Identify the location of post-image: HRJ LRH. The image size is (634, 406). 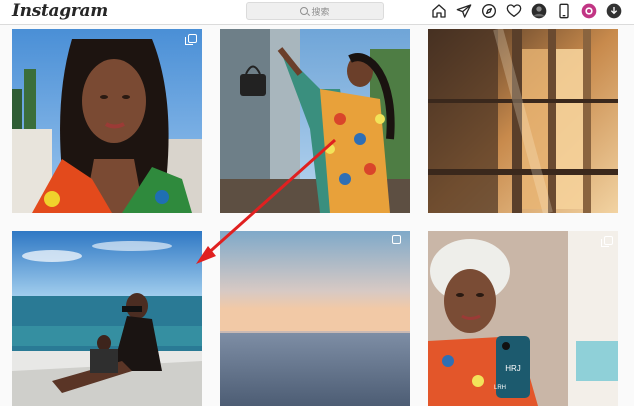
(523, 318).